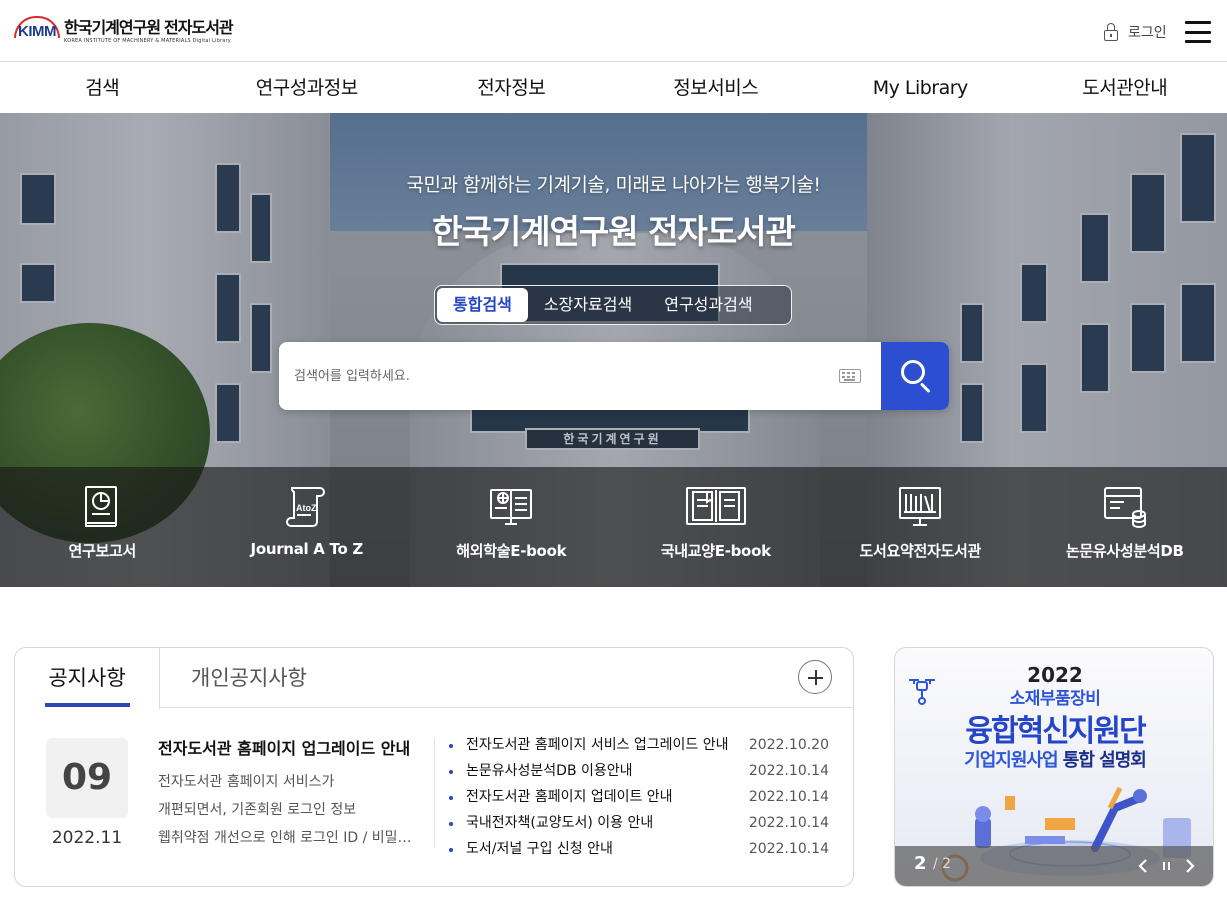 Image resolution: width=1227 pixels, height=899 pixels. What do you see at coordinates (87, 838) in the screenshot?
I see `featured-notice-month: 2022.11` at bounding box center [87, 838].